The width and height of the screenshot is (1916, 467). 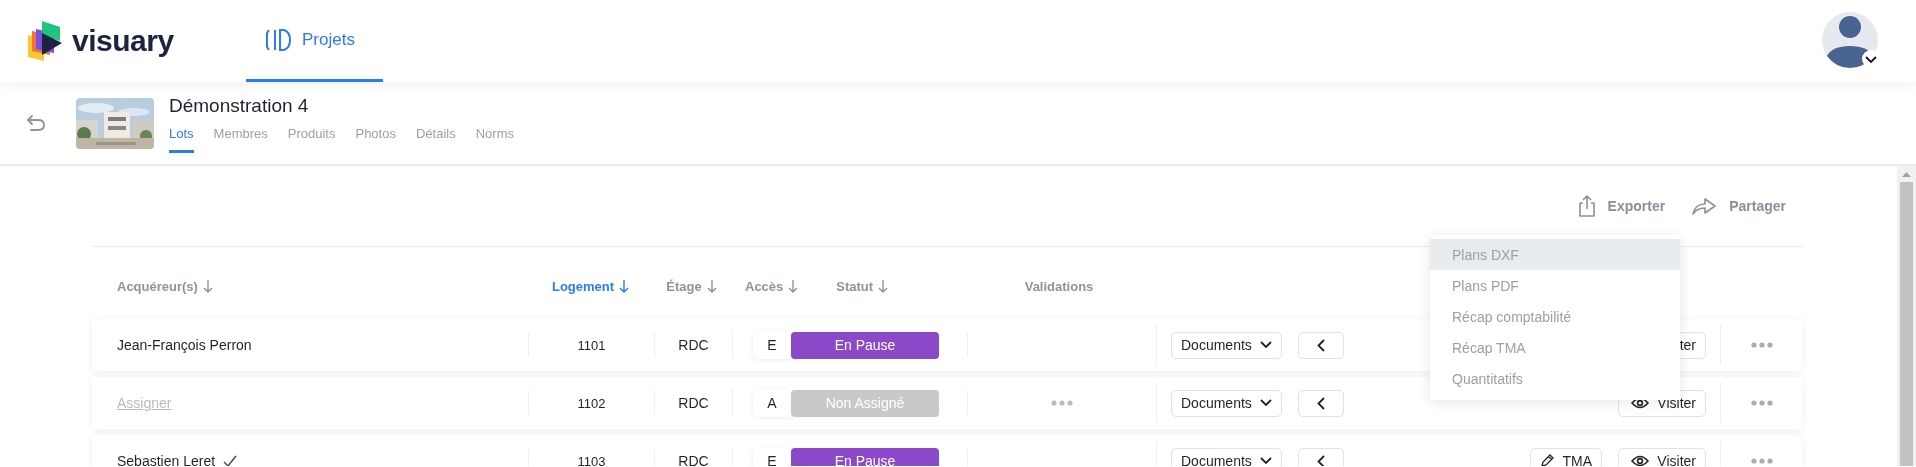 What do you see at coordinates (1566, 456) in the screenshot?
I see `tma-button: TMA` at bounding box center [1566, 456].